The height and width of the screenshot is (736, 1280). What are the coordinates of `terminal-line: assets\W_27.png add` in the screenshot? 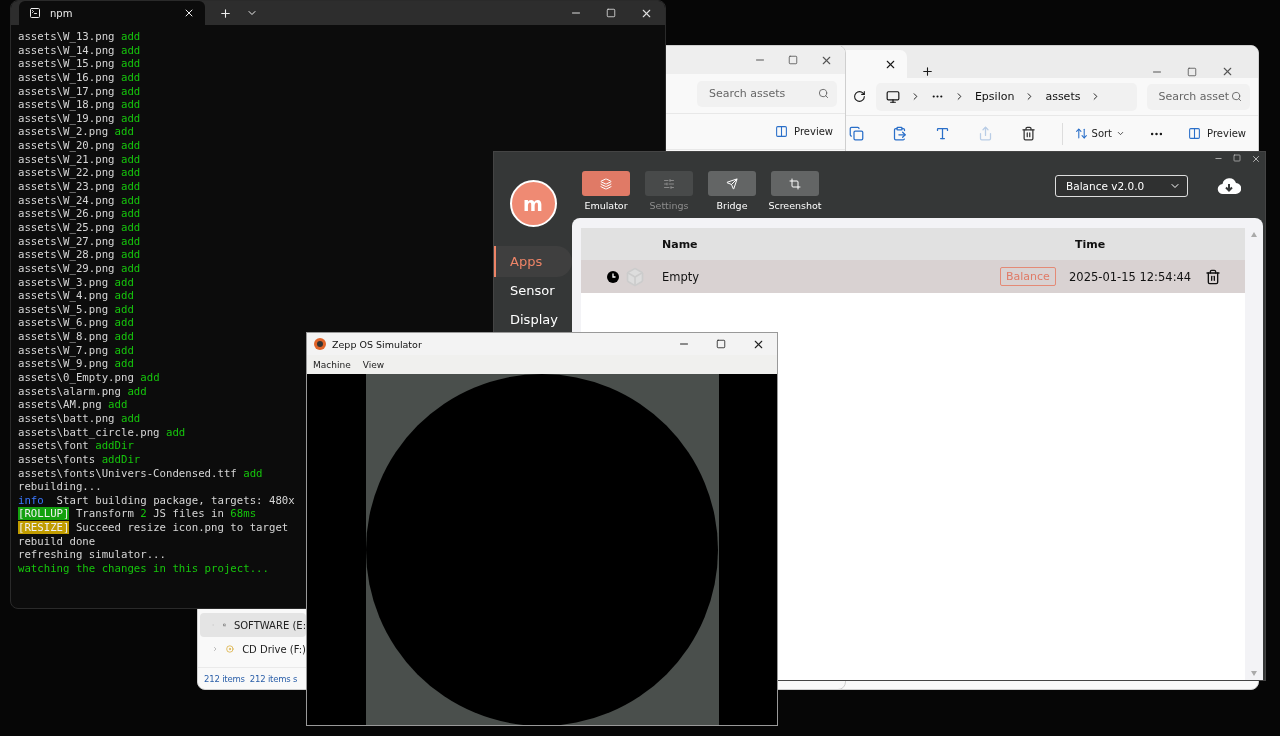 It's located at (79, 241).